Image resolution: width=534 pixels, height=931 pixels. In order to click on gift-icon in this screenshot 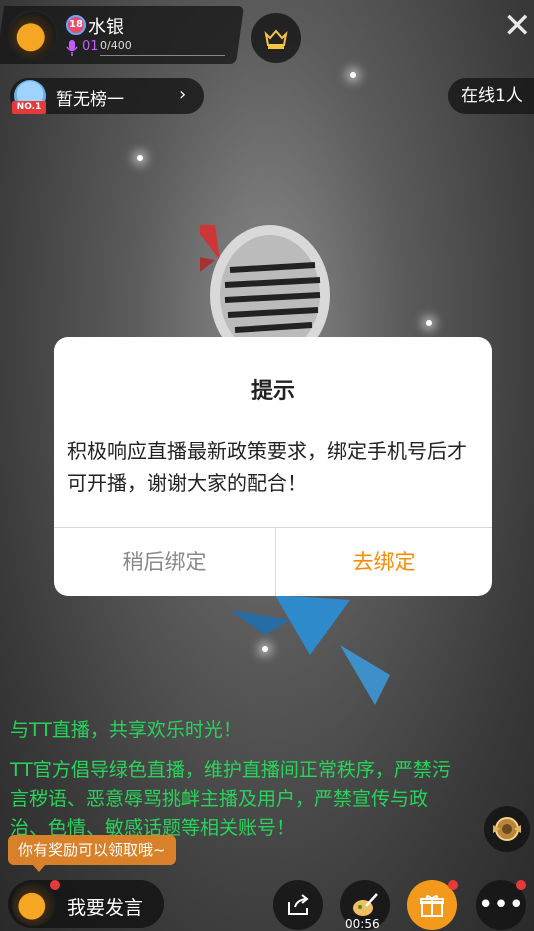, I will do `click(432, 906)`.